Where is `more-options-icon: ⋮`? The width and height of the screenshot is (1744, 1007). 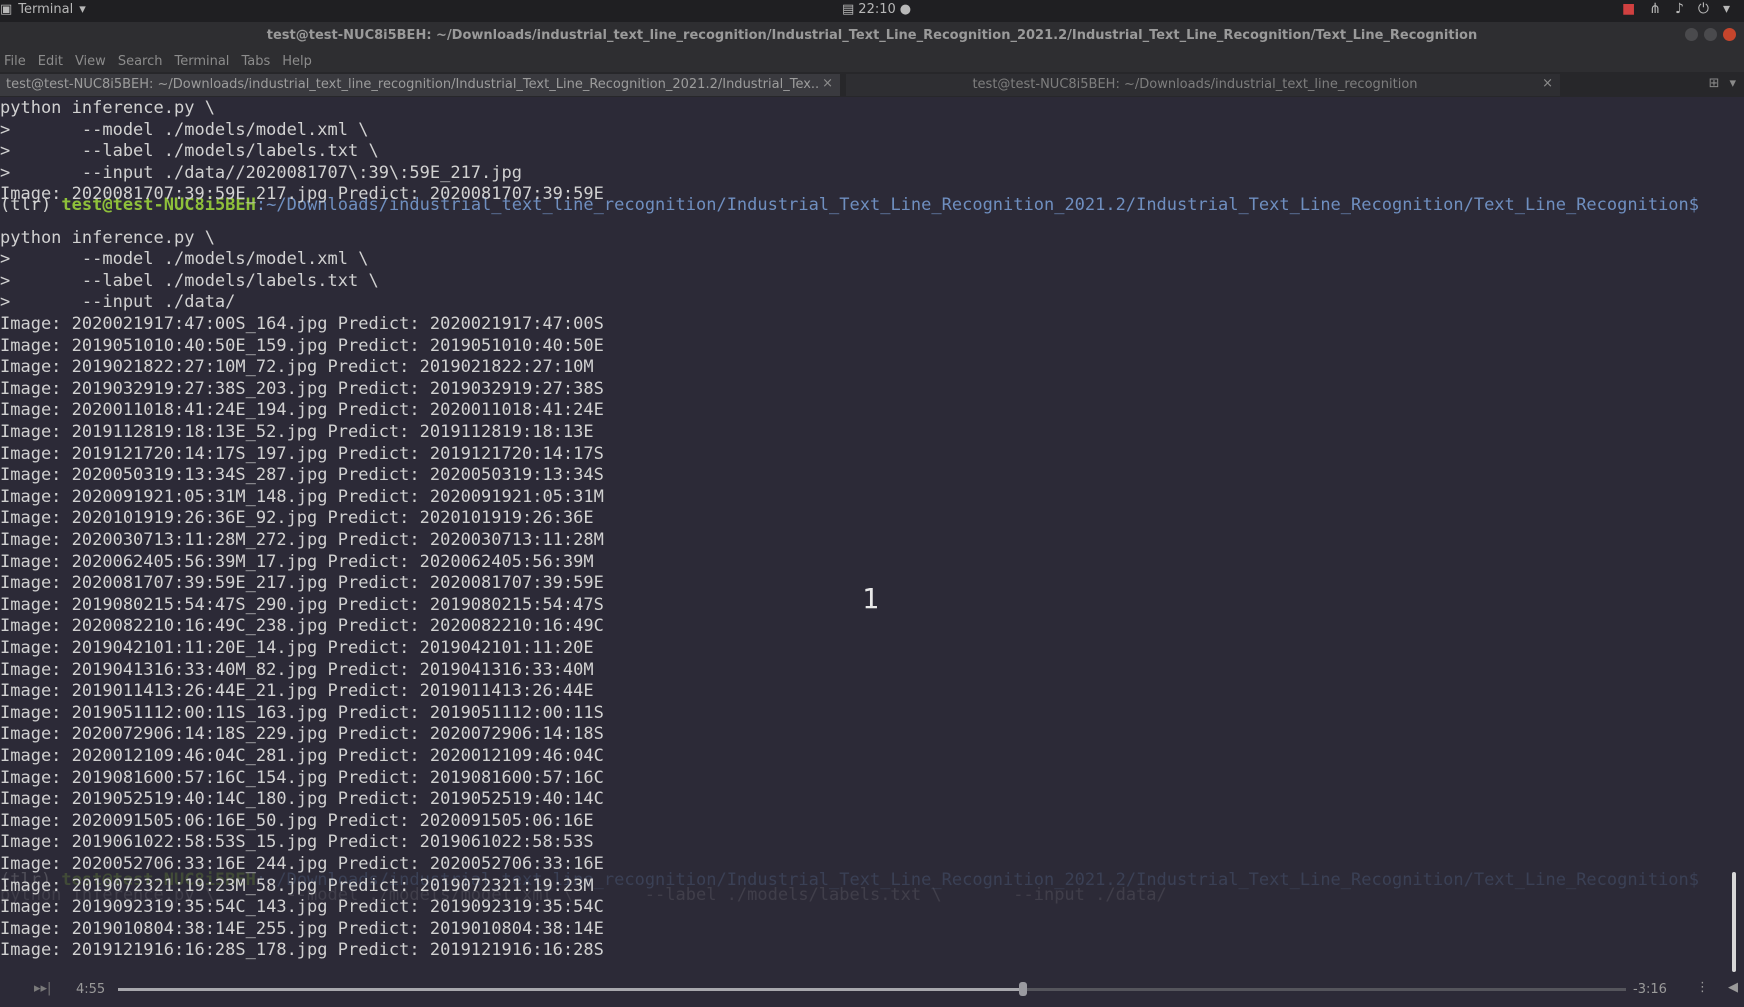 more-options-icon: ⋮ is located at coordinates (1702, 987).